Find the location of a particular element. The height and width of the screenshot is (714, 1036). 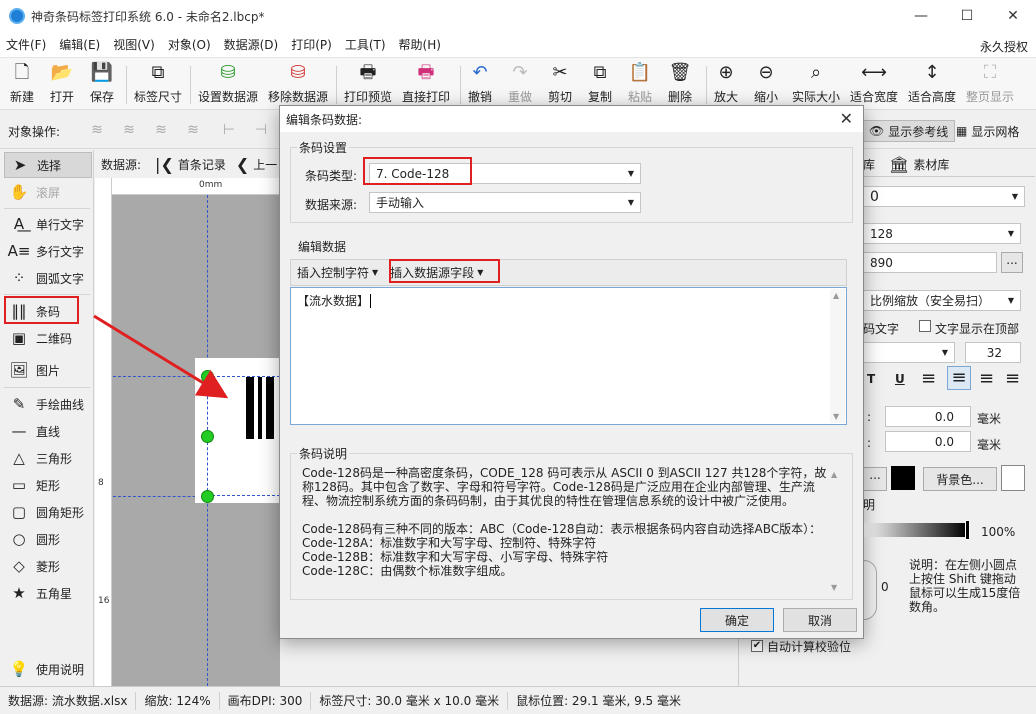

justify-icon: ≡ is located at coordinates (1012, 378).